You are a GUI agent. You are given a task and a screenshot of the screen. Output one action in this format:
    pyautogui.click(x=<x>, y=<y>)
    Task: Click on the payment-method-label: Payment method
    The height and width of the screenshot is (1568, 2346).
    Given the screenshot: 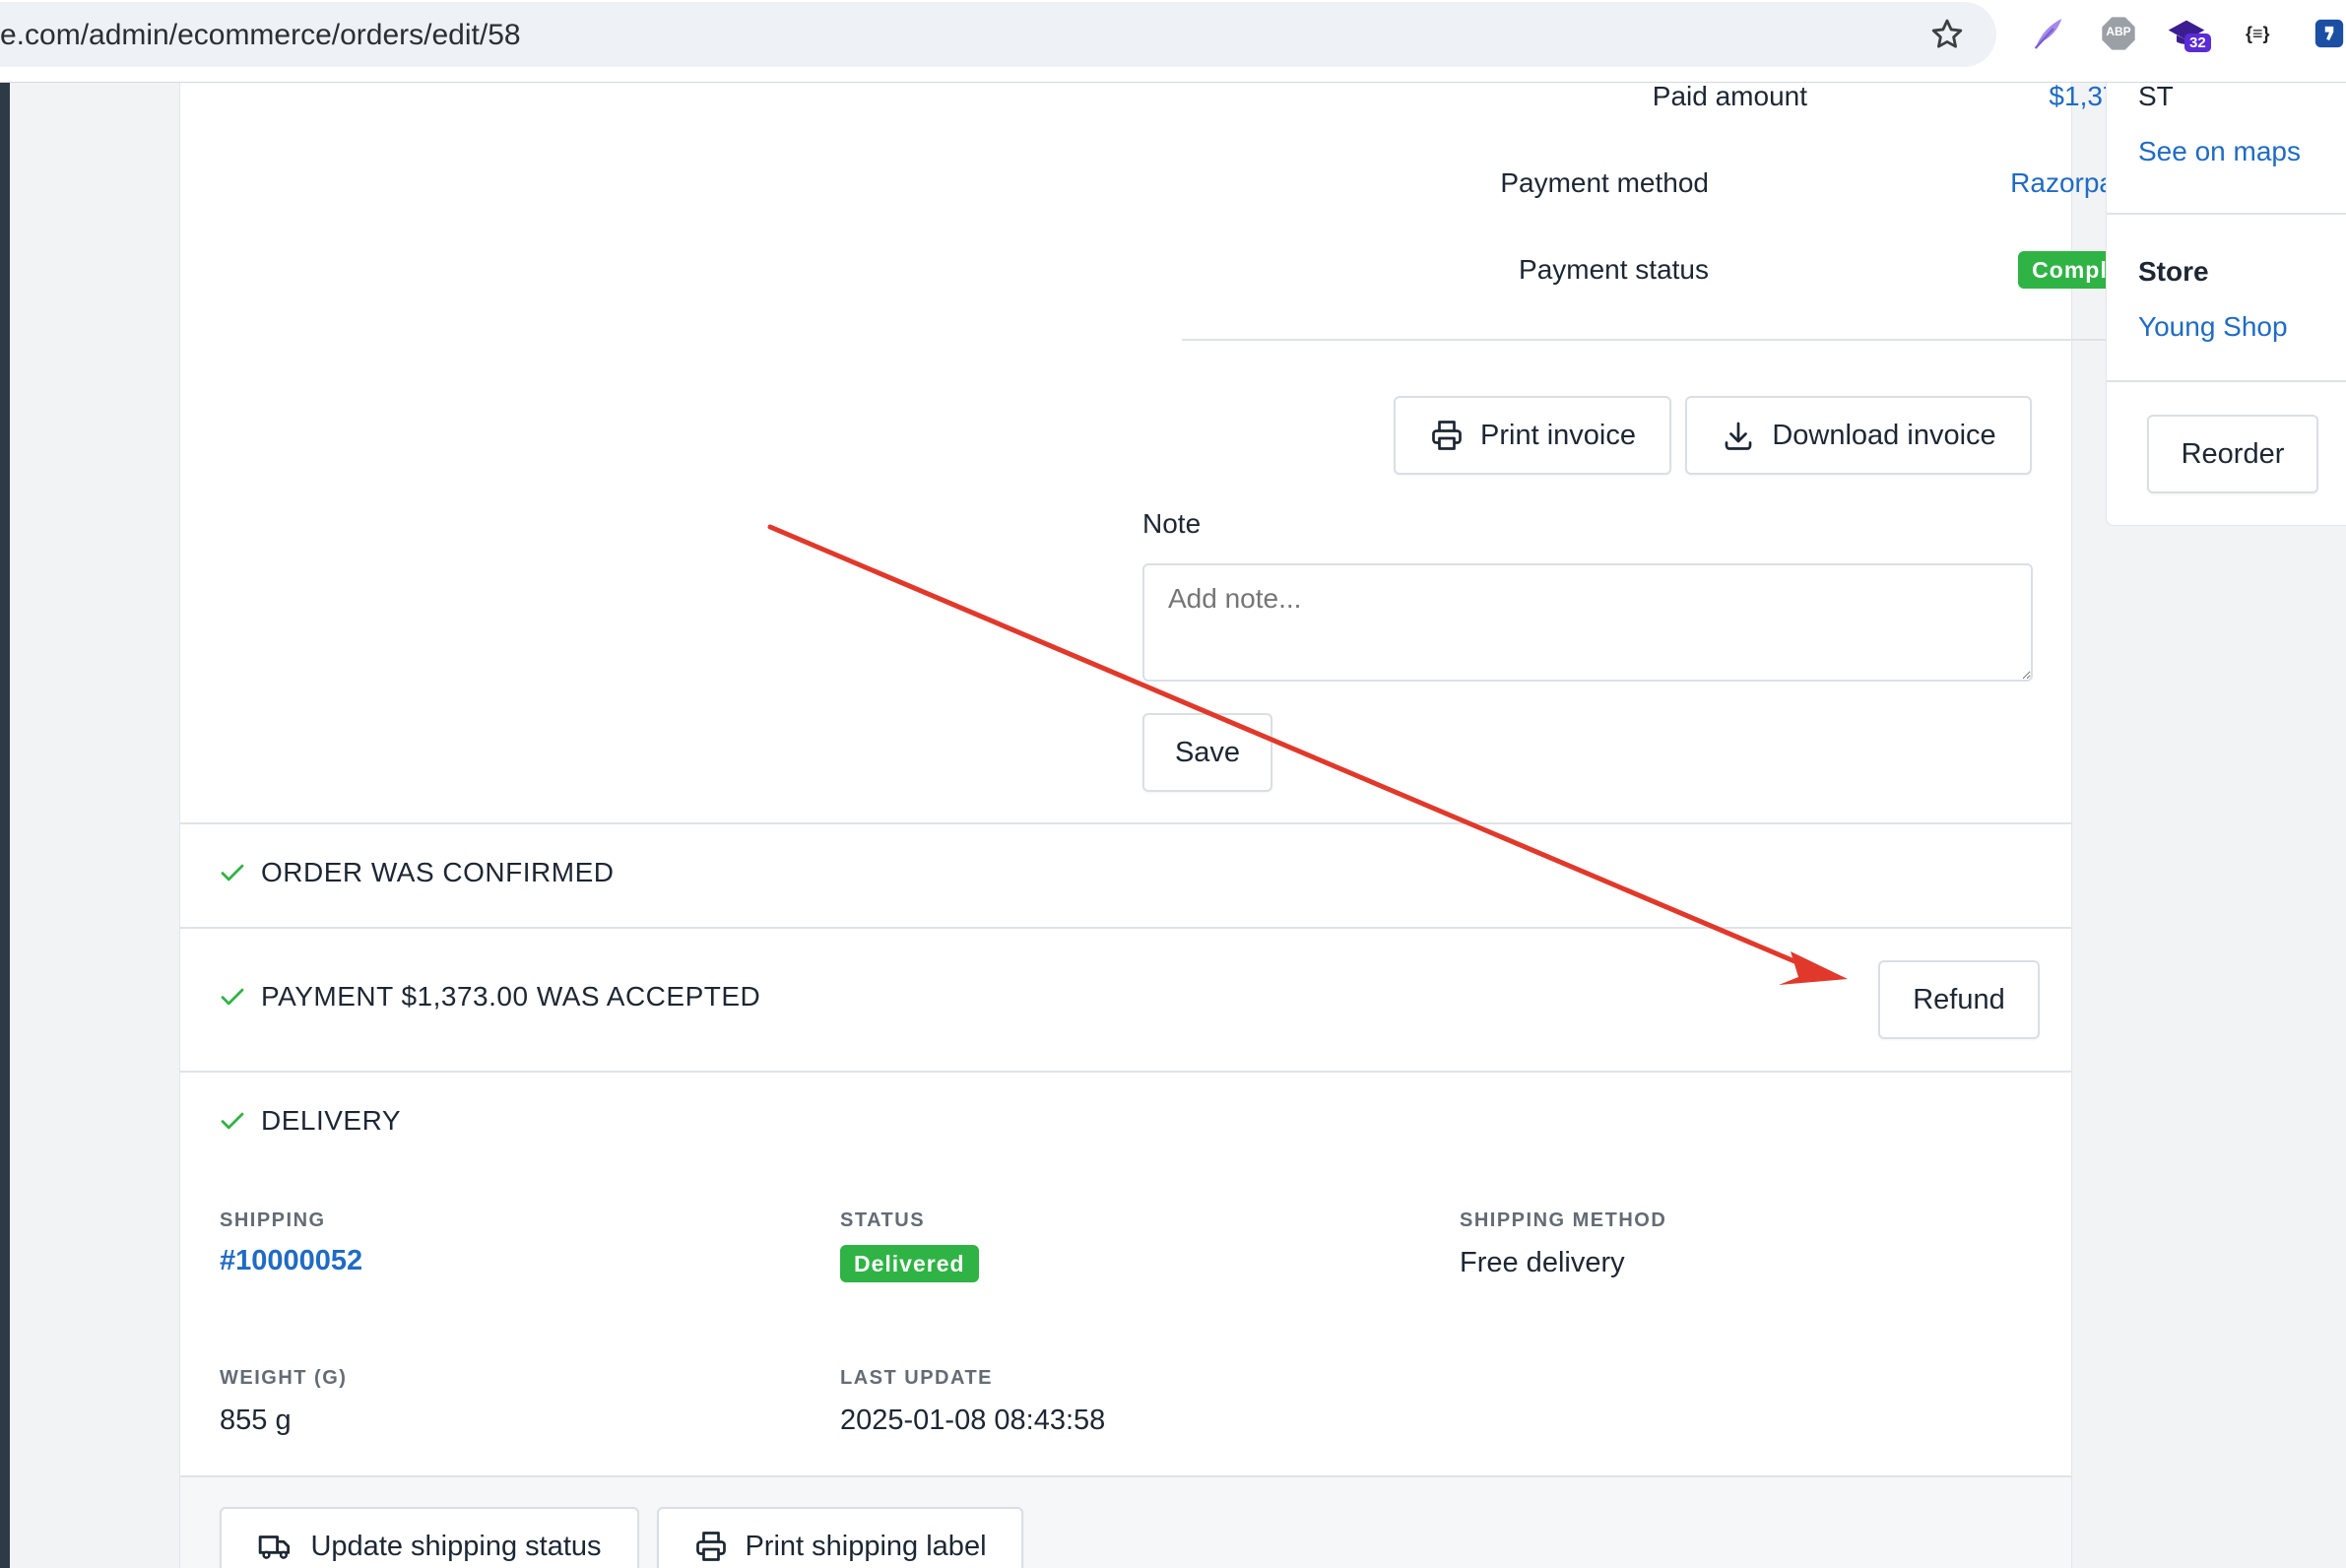 What is the action you would take?
    pyautogui.click(x=1604, y=183)
    